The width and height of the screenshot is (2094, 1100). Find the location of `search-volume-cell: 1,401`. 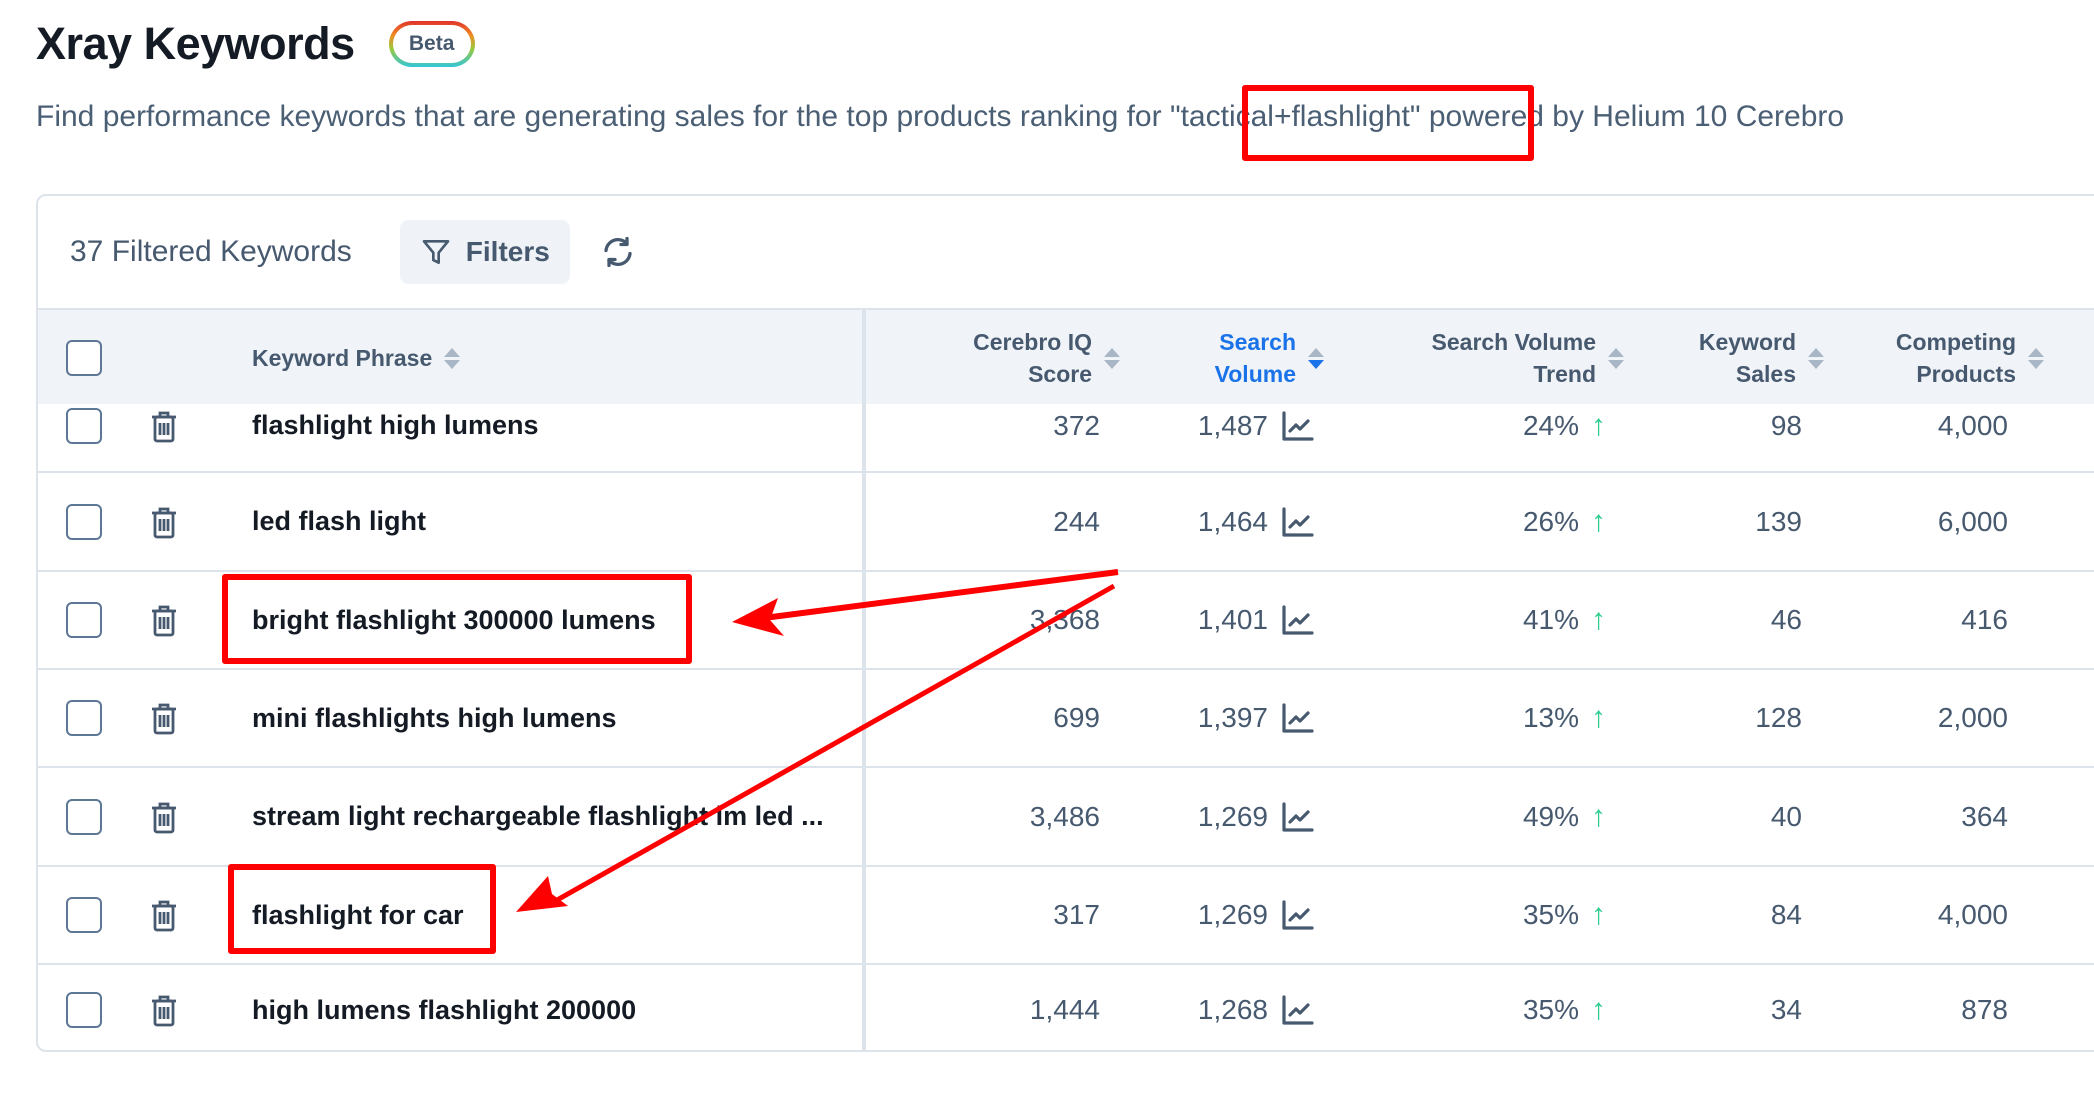

search-volume-cell: 1,401 is located at coordinates (1221, 620).